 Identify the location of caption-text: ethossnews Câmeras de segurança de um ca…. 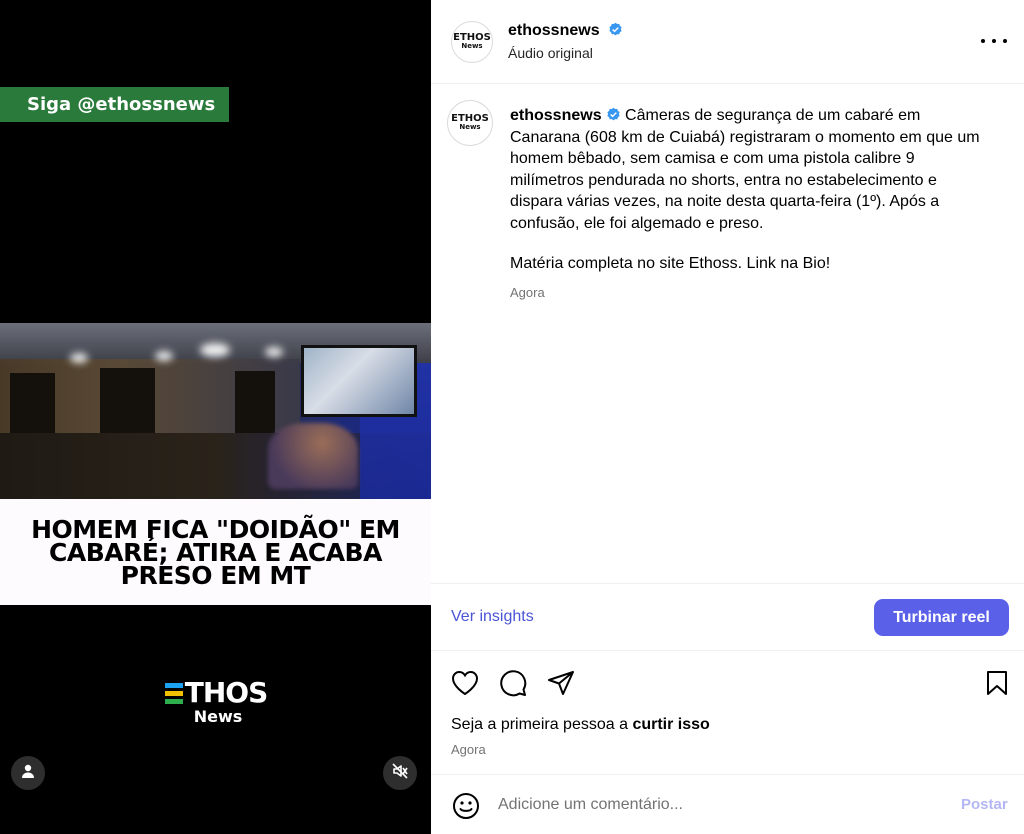
(745, 169).